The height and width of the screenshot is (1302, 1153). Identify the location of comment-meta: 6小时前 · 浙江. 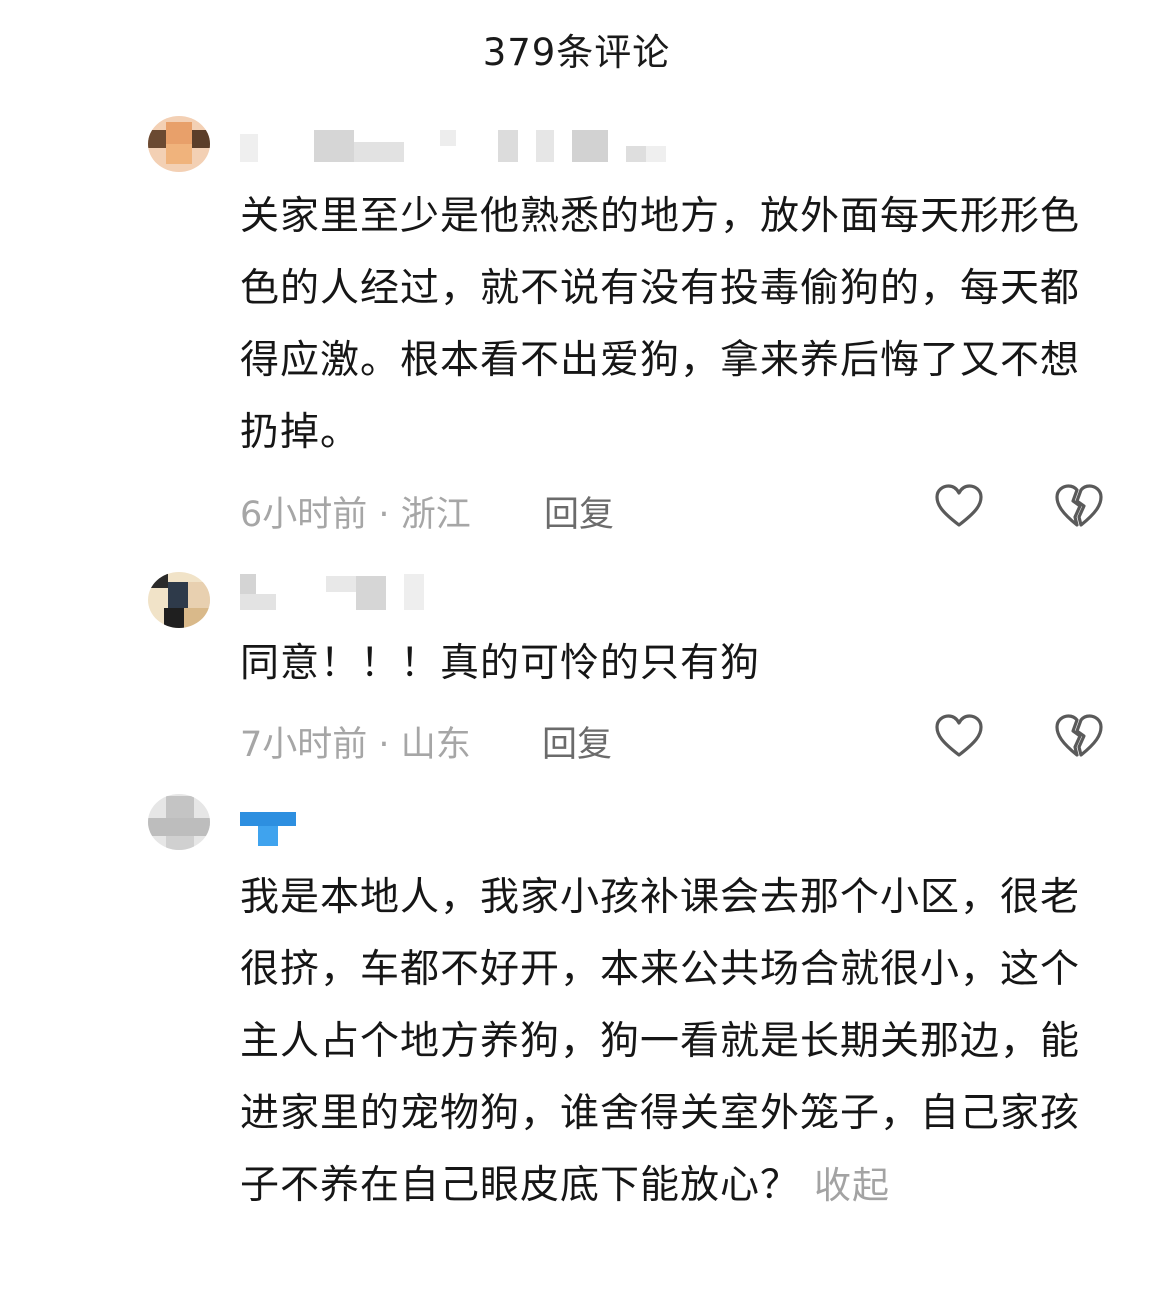
(355, 511).